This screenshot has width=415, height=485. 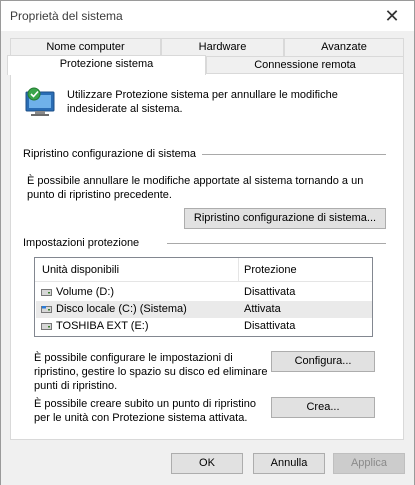 What do you see at coordinates (270, 270) in the screenshot?
I see `column-header-protection: Protezione` at bounding box center [270, 270].